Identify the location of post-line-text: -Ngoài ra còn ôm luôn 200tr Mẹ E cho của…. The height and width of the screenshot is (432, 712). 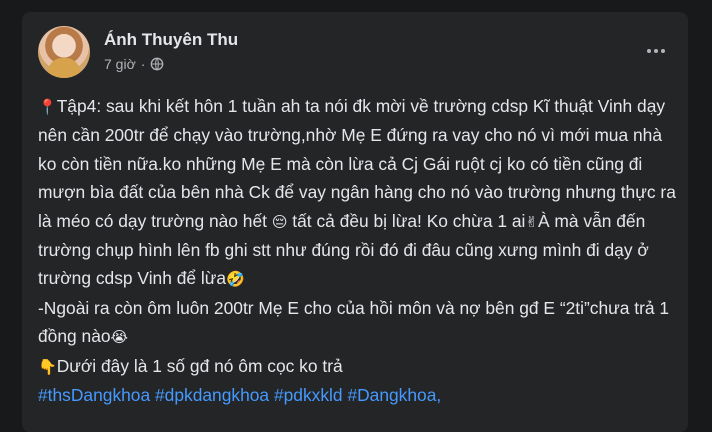
(354, 322).